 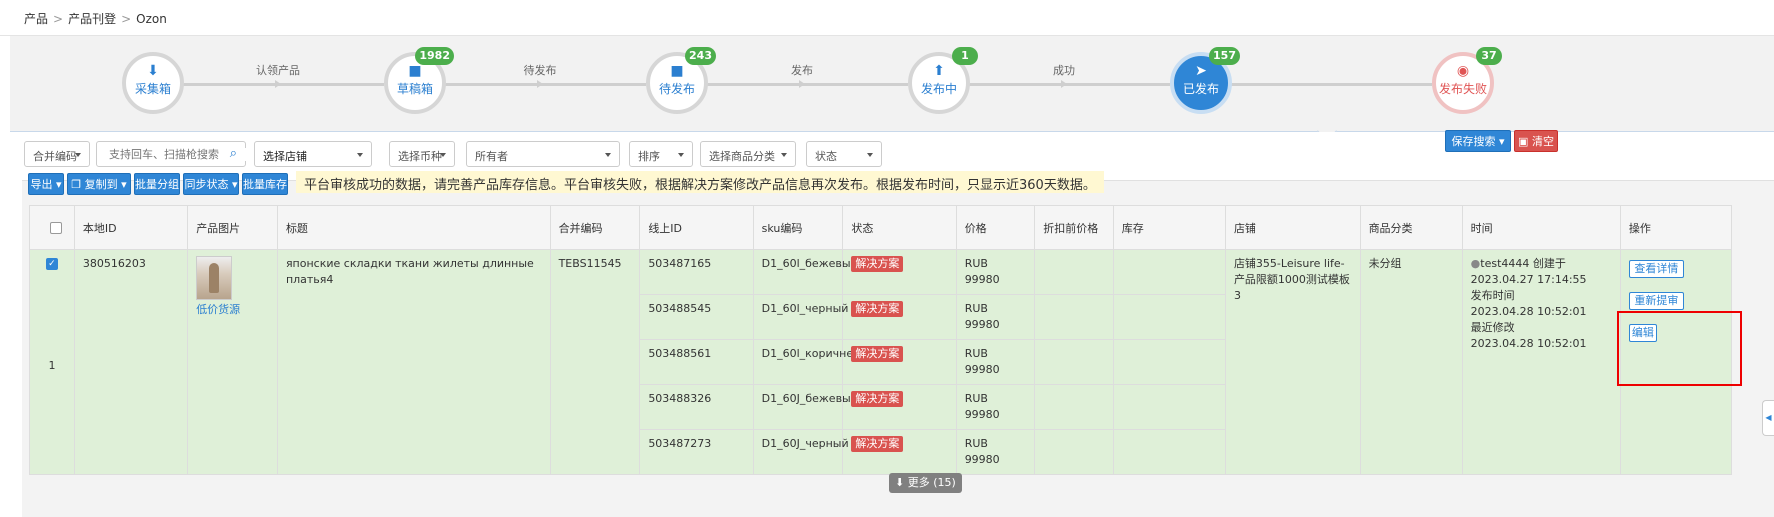 I want to click on sku-code: D1_60l_бежевый, so click(x=805, y=272).